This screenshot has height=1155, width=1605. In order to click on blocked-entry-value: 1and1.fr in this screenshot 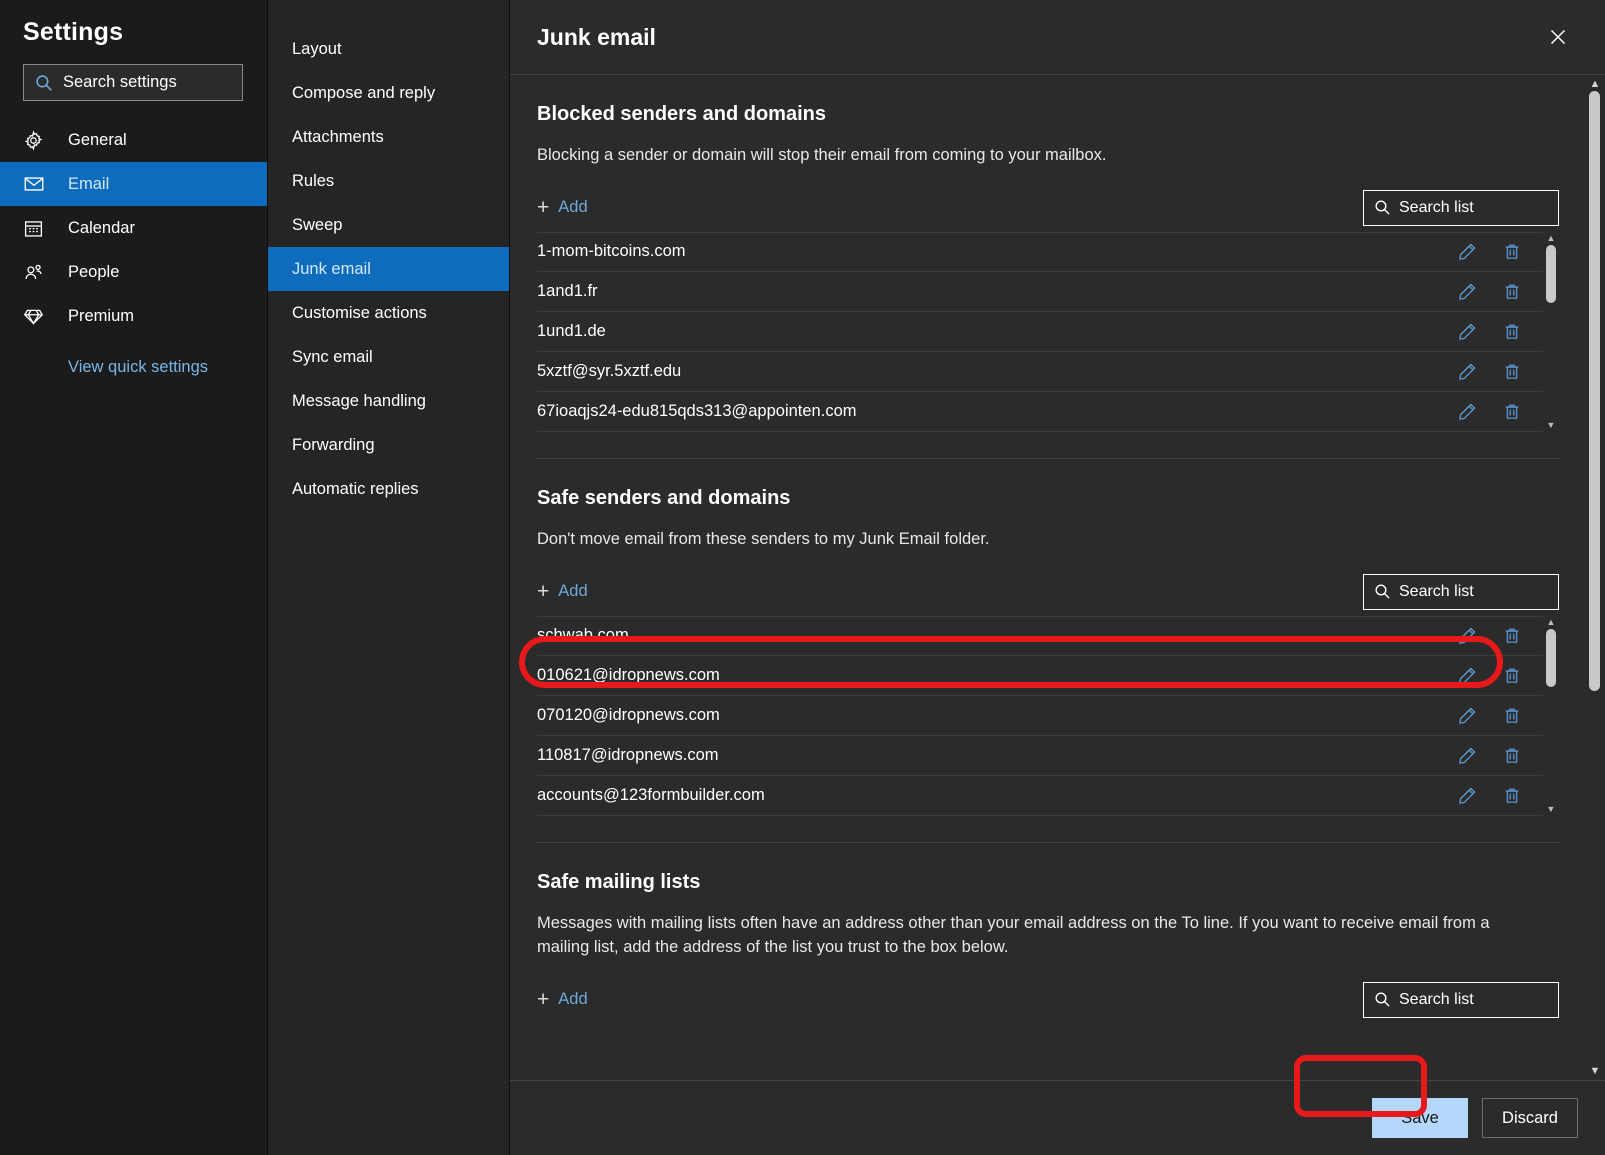, I will do `click(567, 290)`.